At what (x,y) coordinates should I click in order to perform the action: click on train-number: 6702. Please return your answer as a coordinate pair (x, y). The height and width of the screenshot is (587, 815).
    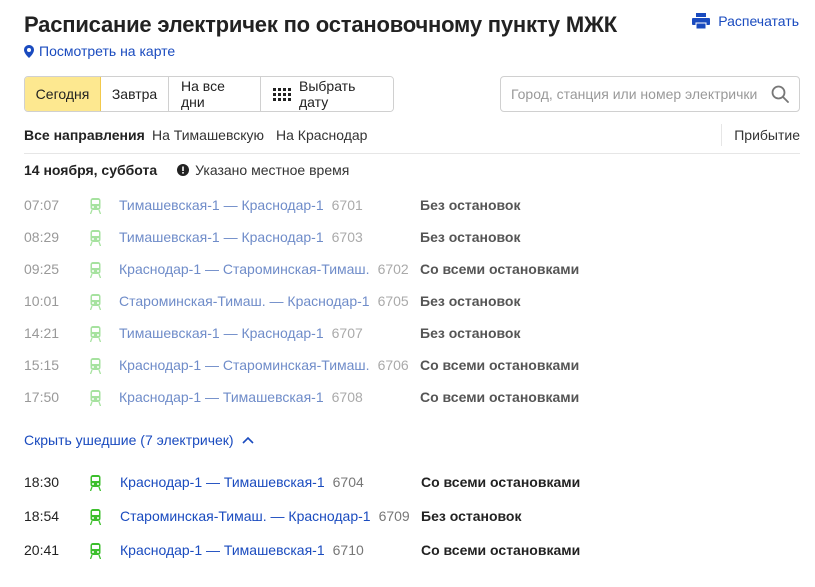
    Looking at the image, I should click on (393, 269).